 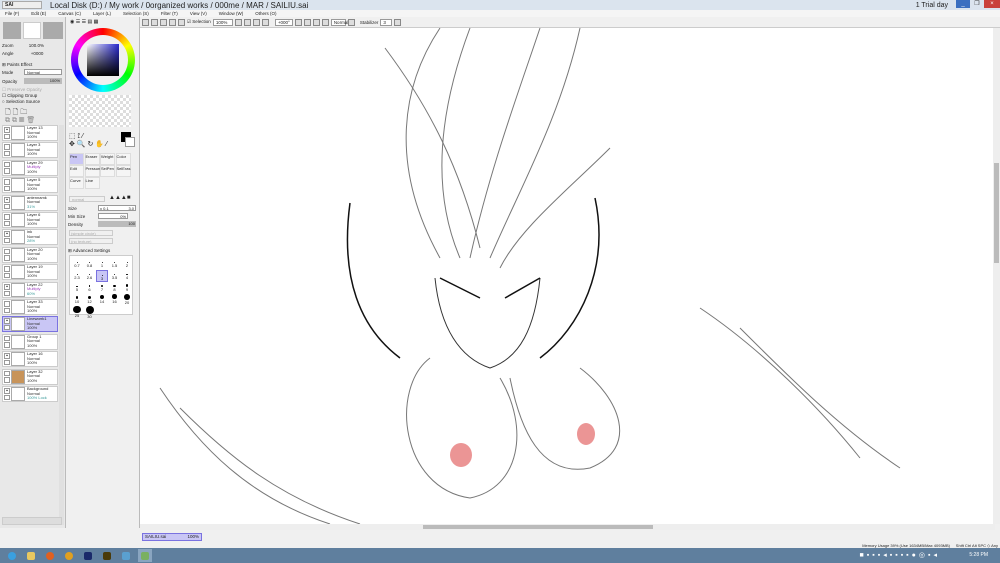 What do you see at coordinates (145, 555) in the screenshot?
I see `sai-taskbar-icon` at bounding box center [145, 555].